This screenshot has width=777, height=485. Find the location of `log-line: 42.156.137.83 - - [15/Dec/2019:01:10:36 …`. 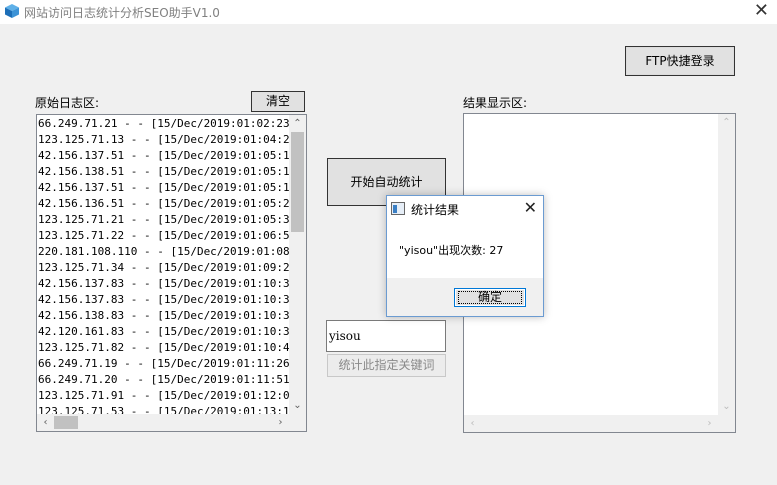

log-line: 42.156.137.83 - - [15/Dec/2019:01:10:36 … is located at coordinates (163, 283).